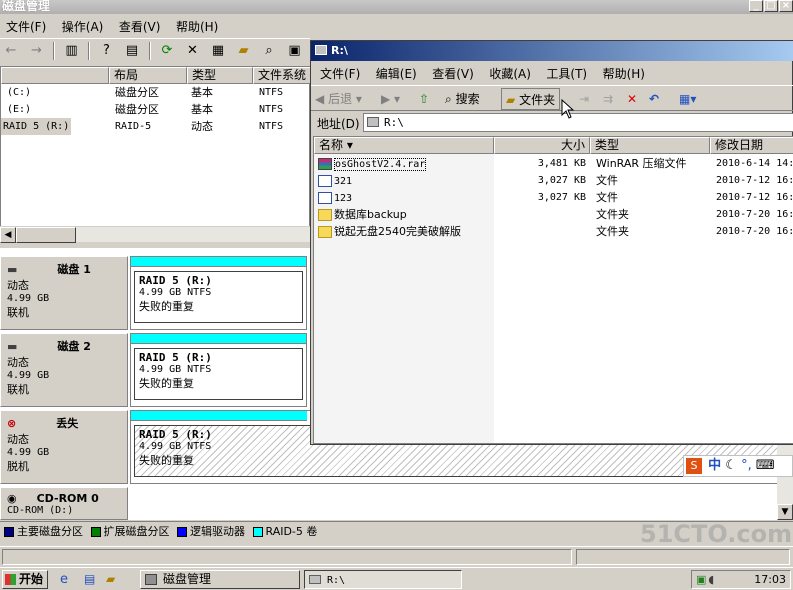 Image resolution: width=793 pixels, height=590 pixels. Describe the element at coordinates (608, 99) in the screenshot. I see `copy-to-button: ⇉` at that location.